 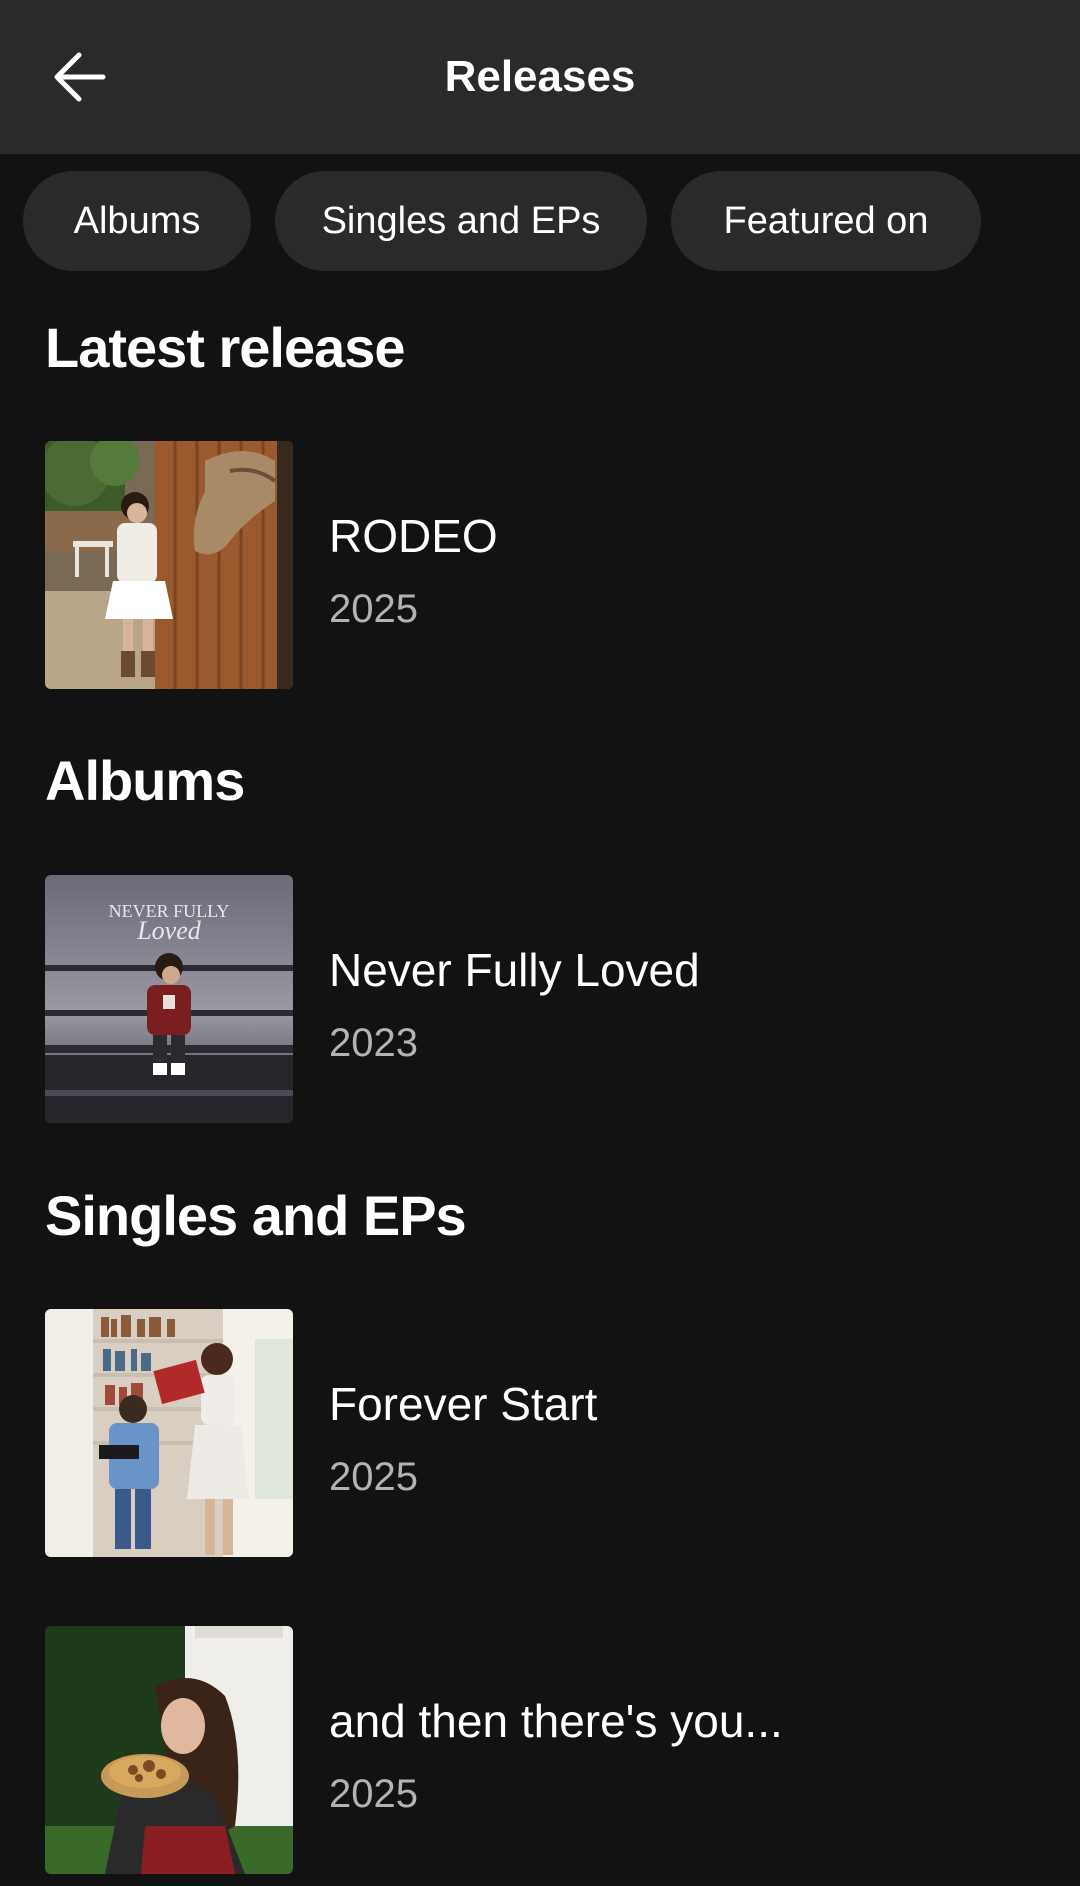 I want to click on album-cover-and-then-theres-you, so click(x=169, y=1750).